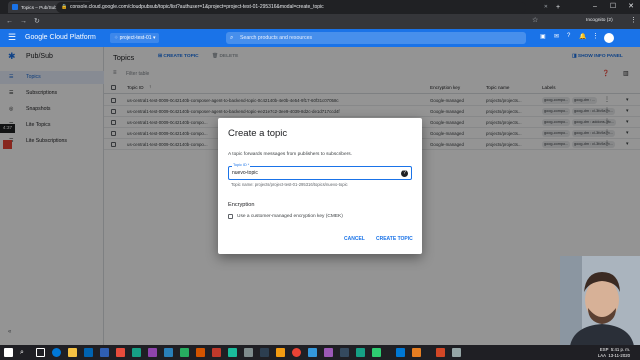  I want to click on close-window-icon: ✕, so click(631, 7).